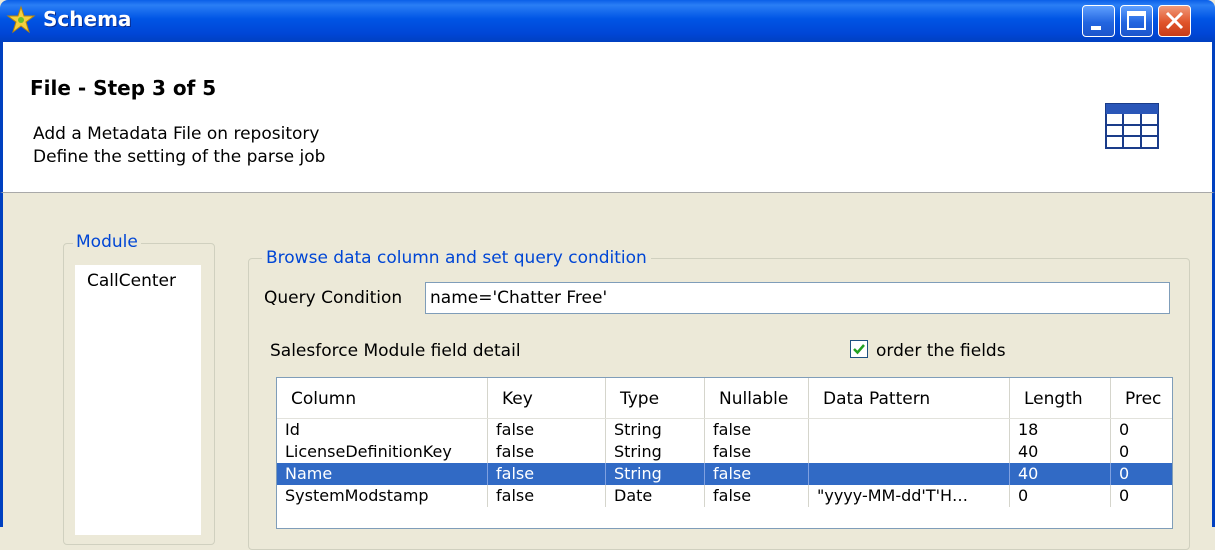  I want to click on column-header-prec: Prec, so click(1141, 398).